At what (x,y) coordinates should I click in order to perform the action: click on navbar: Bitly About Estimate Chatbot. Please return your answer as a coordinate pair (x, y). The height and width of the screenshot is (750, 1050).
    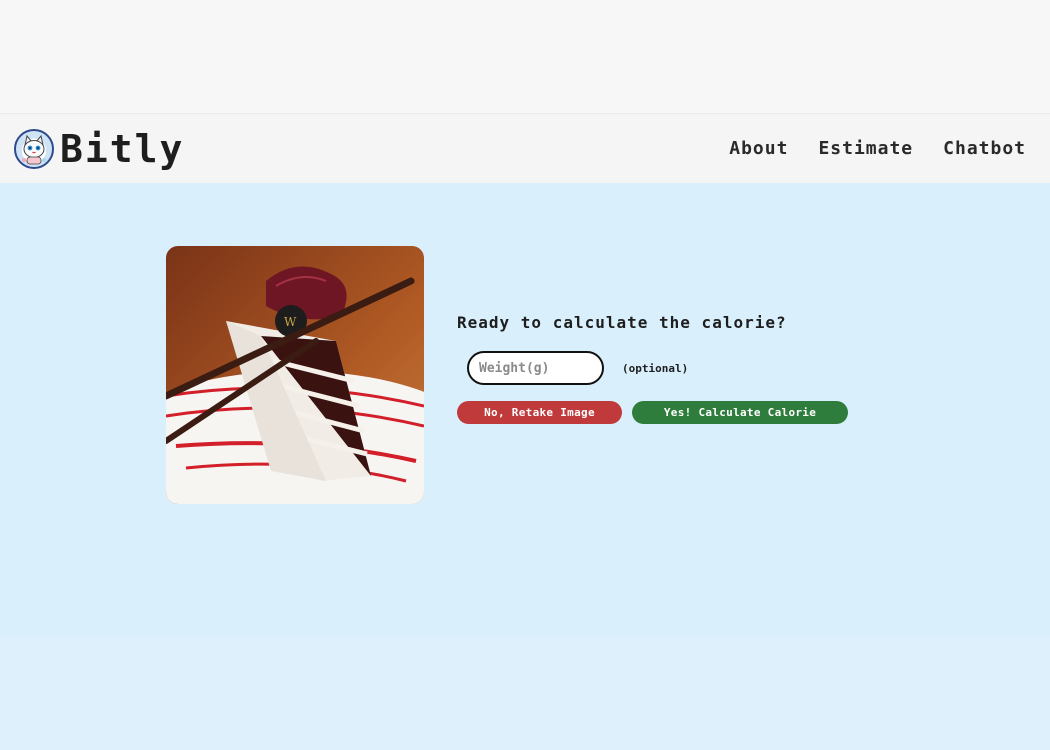
    Looking at the image, I should click on (525, 148).